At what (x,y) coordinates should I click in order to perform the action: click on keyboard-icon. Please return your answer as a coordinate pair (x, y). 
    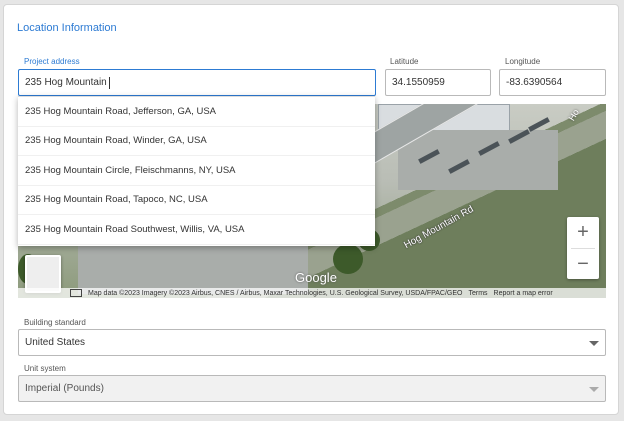
    Looking at the image, I should click on (76, 293).